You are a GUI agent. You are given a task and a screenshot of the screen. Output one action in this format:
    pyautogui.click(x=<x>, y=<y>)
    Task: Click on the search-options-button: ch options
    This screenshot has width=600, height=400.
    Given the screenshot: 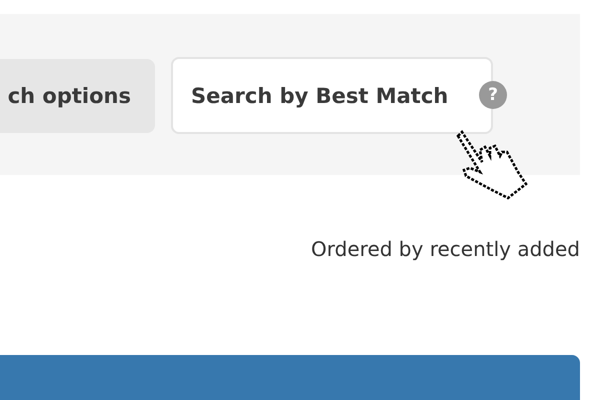 What is the action you would take?
    pyautogui.click(x=77, y=95)
    